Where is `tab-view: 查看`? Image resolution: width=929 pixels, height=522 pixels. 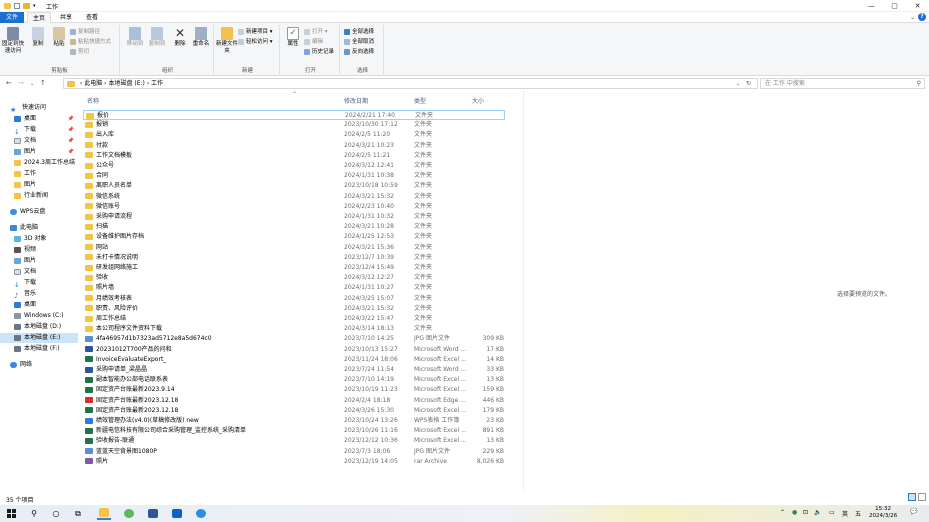
tab-view: 查看 is located at coordinates (92, 17).